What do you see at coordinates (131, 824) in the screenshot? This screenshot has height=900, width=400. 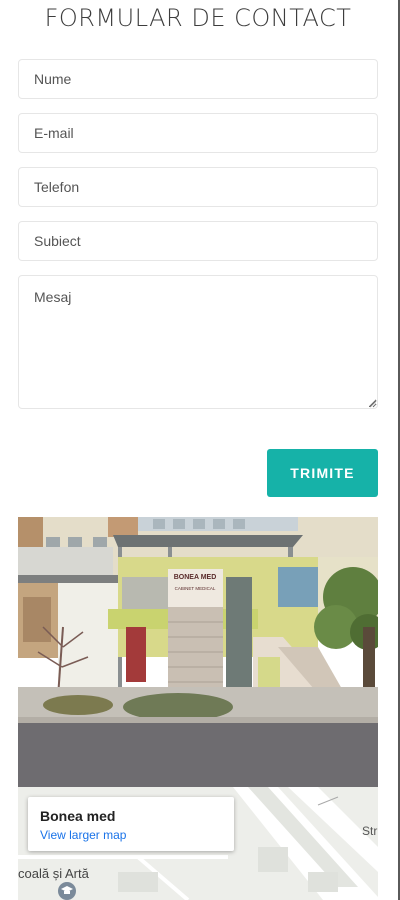 I see `map-info-card: Bonea med View larger map` at bounding box center [131, 824].